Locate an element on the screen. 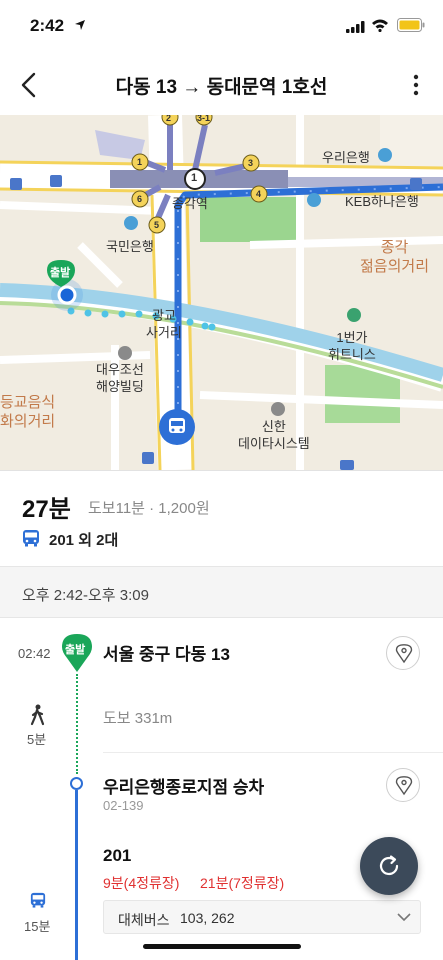  exit-badge-4: 4 is located at coordinates (259, 194).